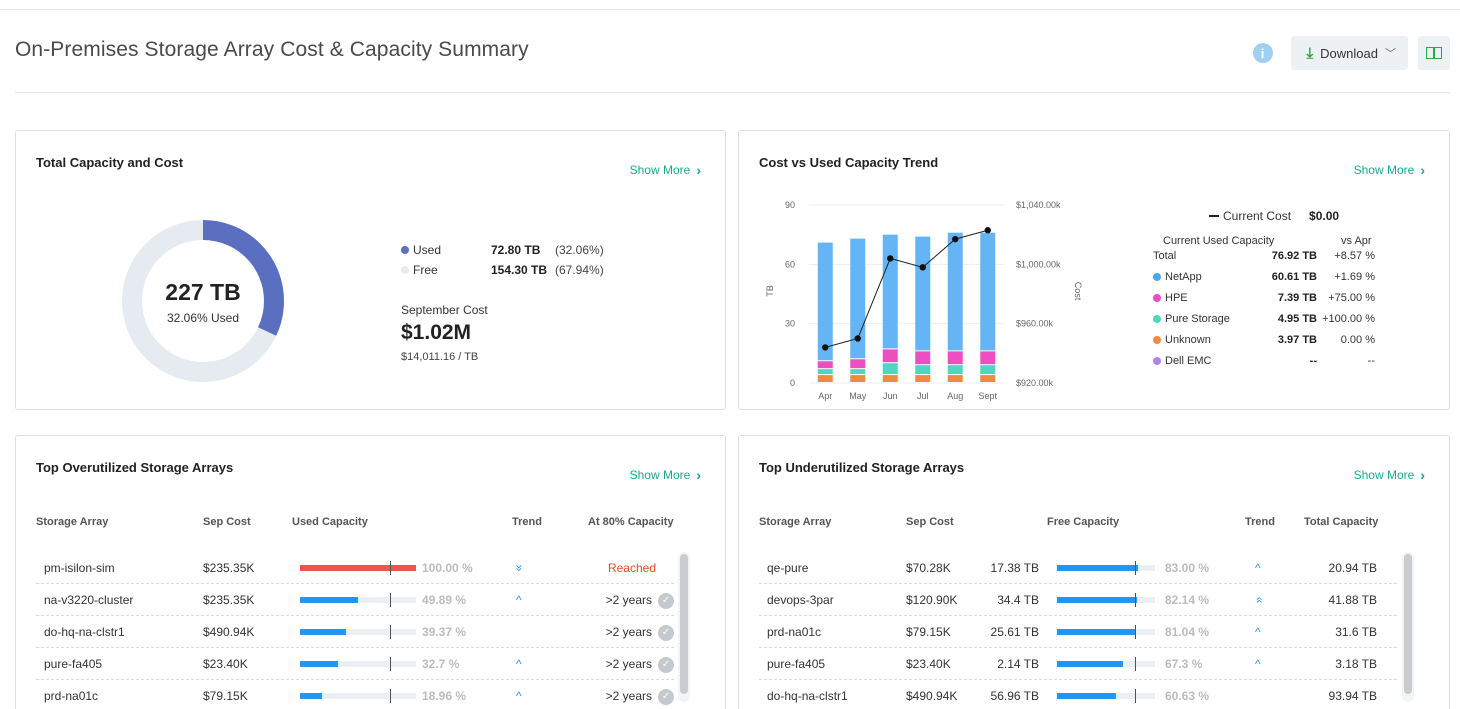  Describe the element at coordinates (579, 270) in the screenshot. I see `legend-free-pct: (67.94%)` at that location.